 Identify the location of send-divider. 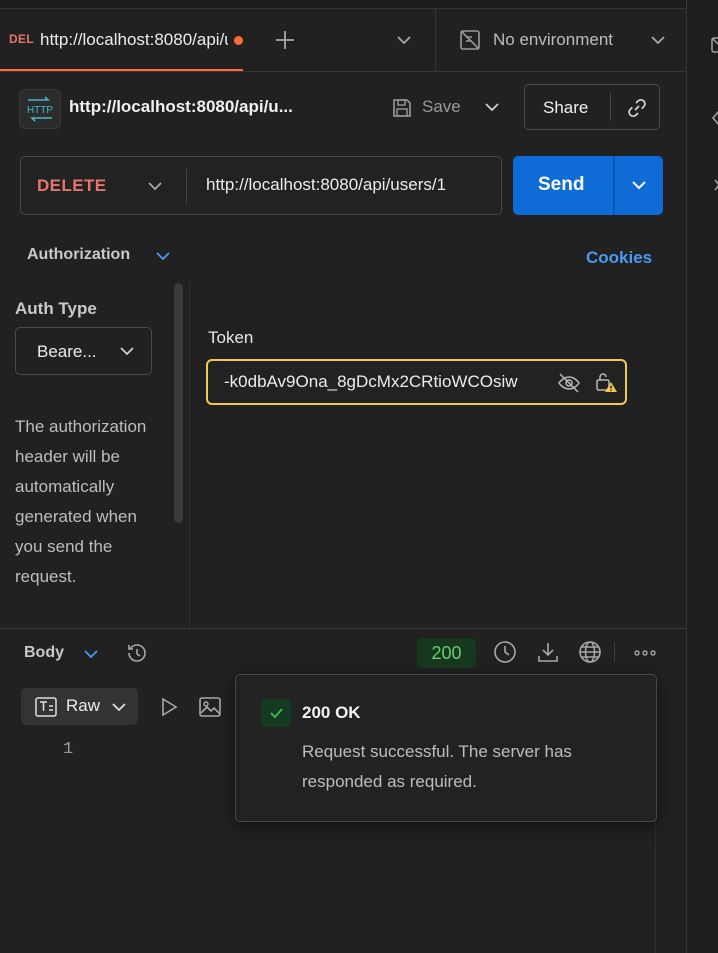
(614, 185).